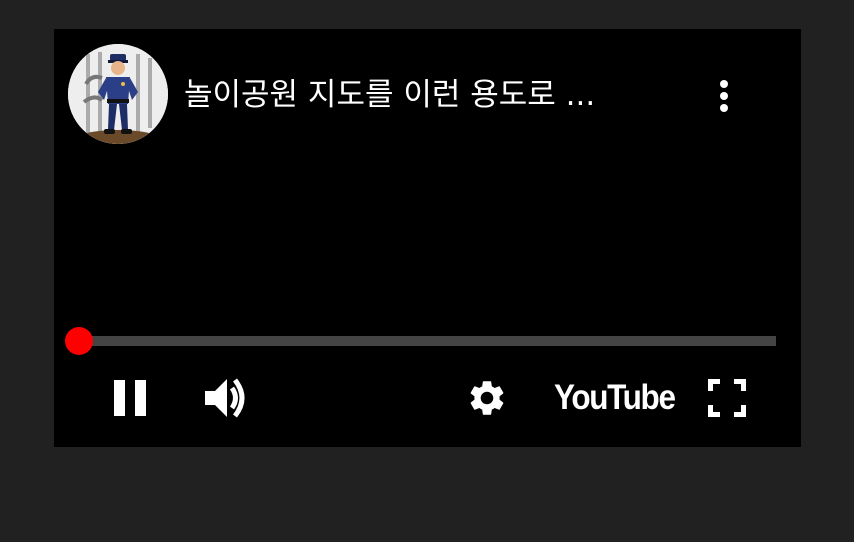 The height and width of the screenshot is (542, 854). I want to click on gear-icon, so click(487, 398).